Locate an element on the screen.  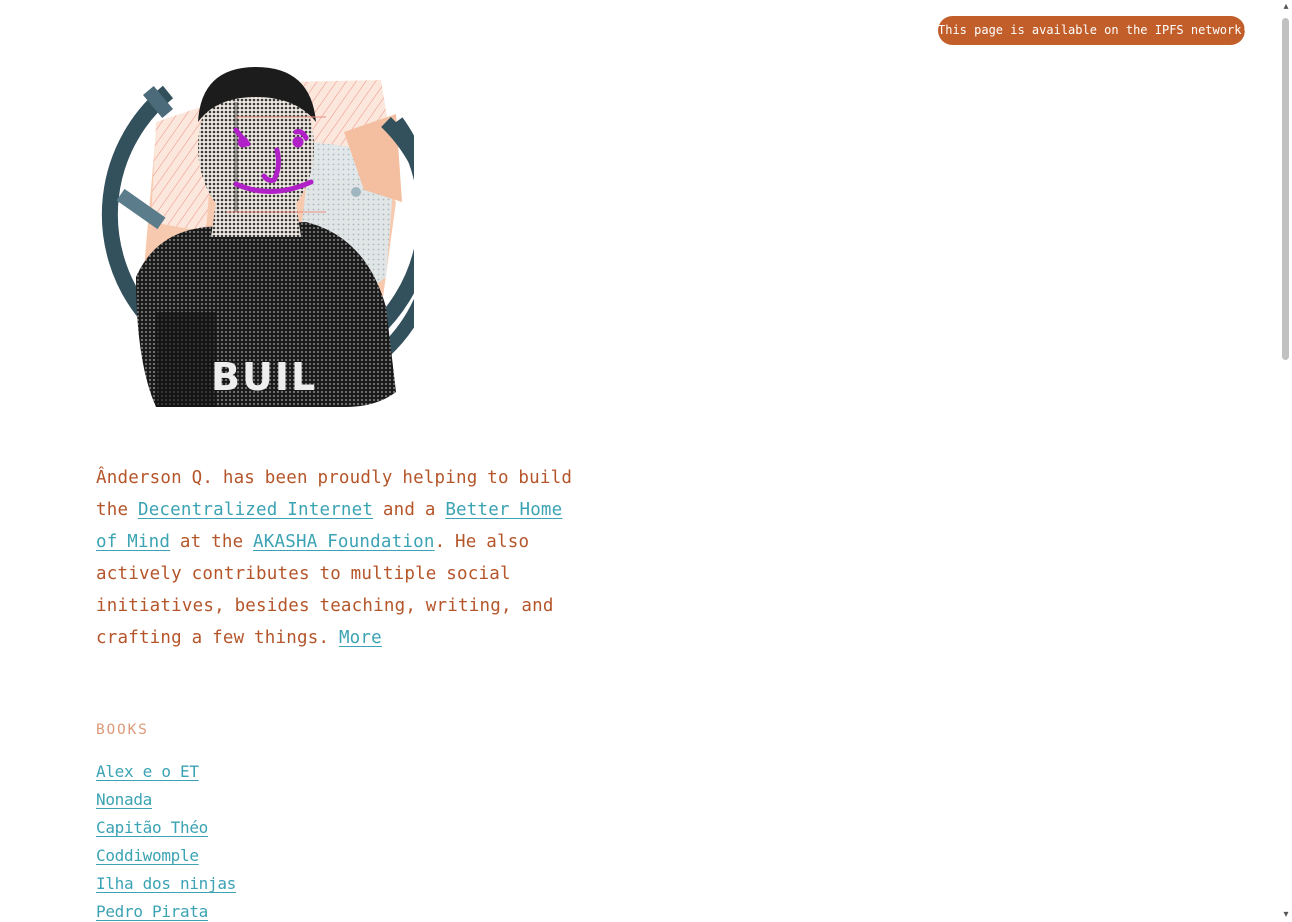
book-link: Pedro Pirata is located at coordinates (152, 911).